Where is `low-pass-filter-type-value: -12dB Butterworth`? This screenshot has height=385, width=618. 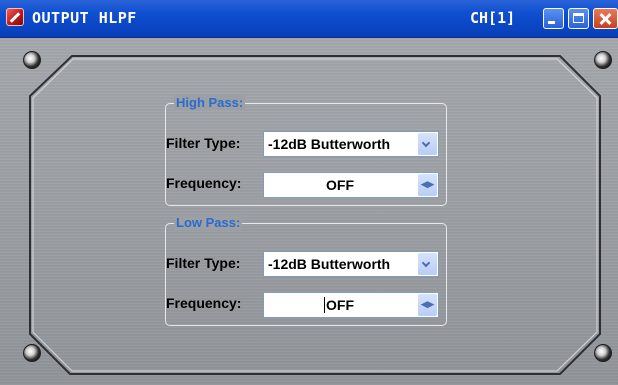
low-pass-filter-type-value: -12dB Butterworth is located at coordinates (329, 264).